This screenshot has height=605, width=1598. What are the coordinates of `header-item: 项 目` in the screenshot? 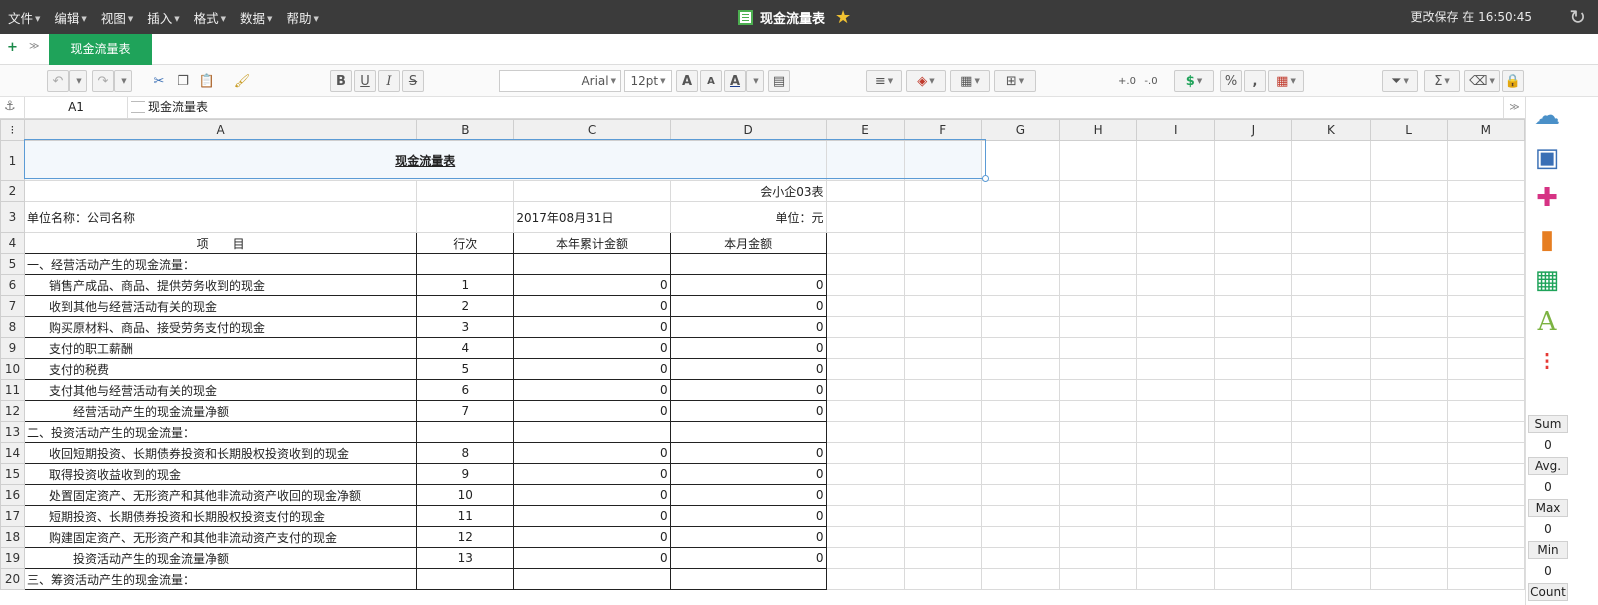 It's located at (220, 243).